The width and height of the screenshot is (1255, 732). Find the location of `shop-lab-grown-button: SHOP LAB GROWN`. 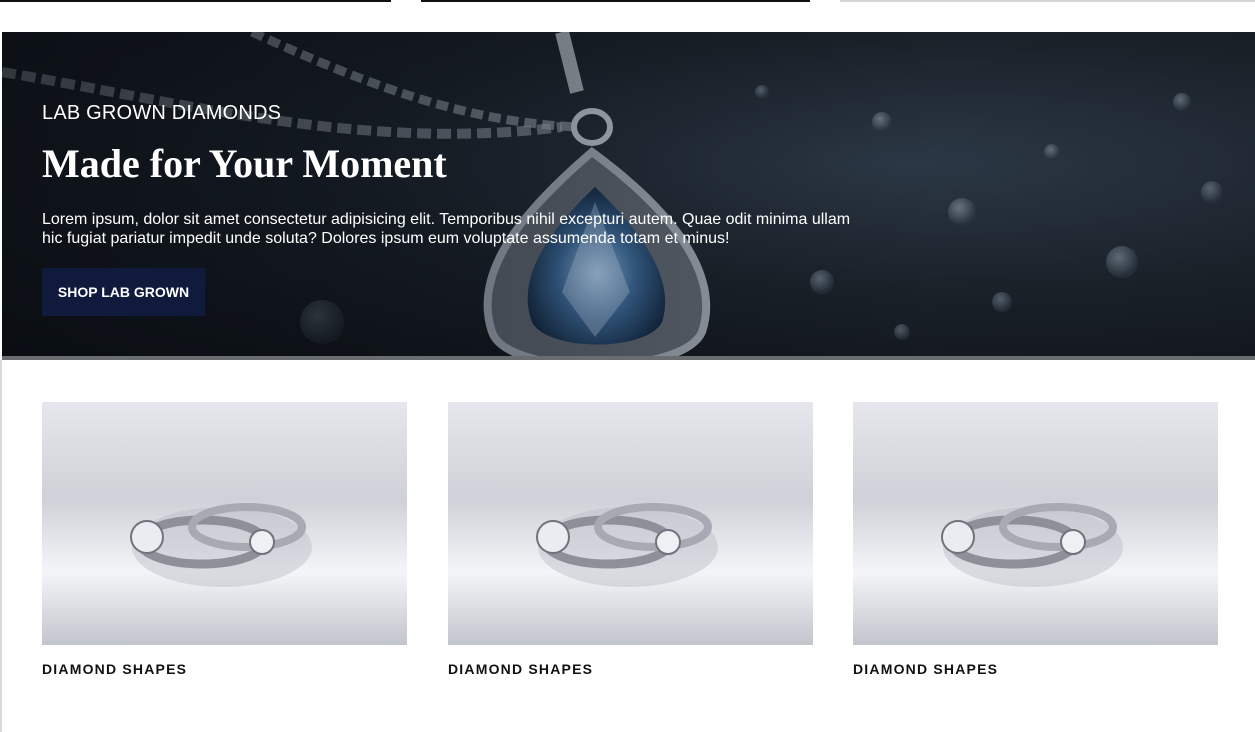

shop-lab-grown-button: SHOP LAB GROWN is located at coordinates (123, 292).